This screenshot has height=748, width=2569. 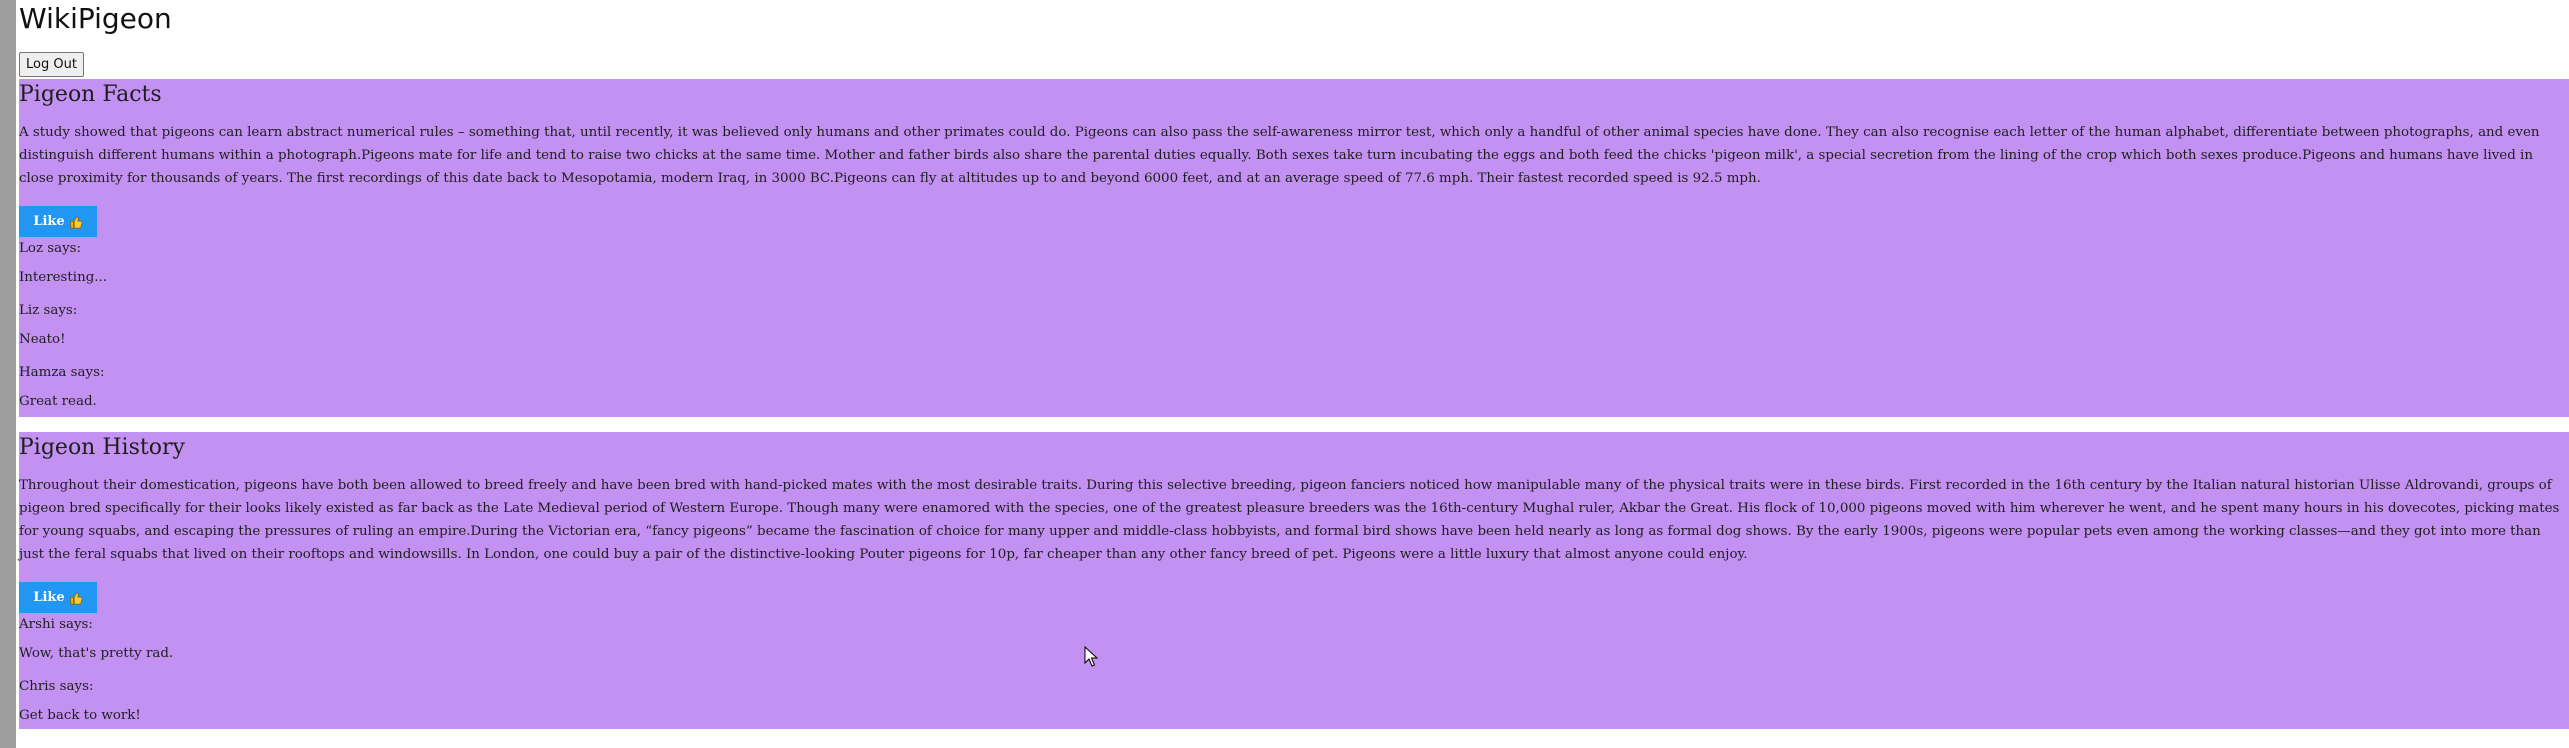 I want to click on comment-author: Arshi says:, so click(x=56, y=624).